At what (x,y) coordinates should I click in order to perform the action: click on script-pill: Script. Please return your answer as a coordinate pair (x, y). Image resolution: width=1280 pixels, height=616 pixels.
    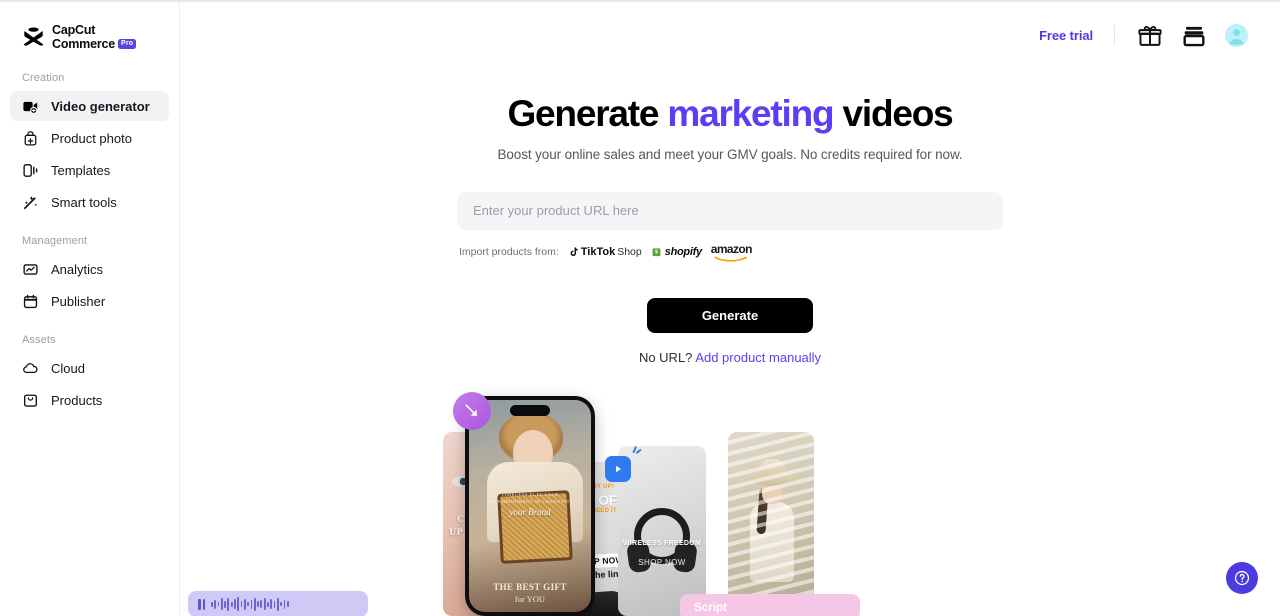
    Looking at the image, I should click on (770, 605).